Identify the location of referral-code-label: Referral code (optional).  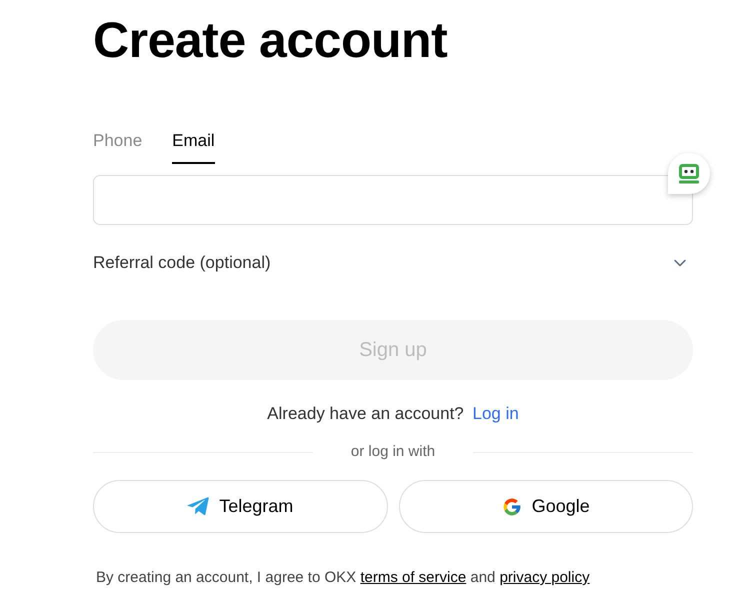
(182, 263).